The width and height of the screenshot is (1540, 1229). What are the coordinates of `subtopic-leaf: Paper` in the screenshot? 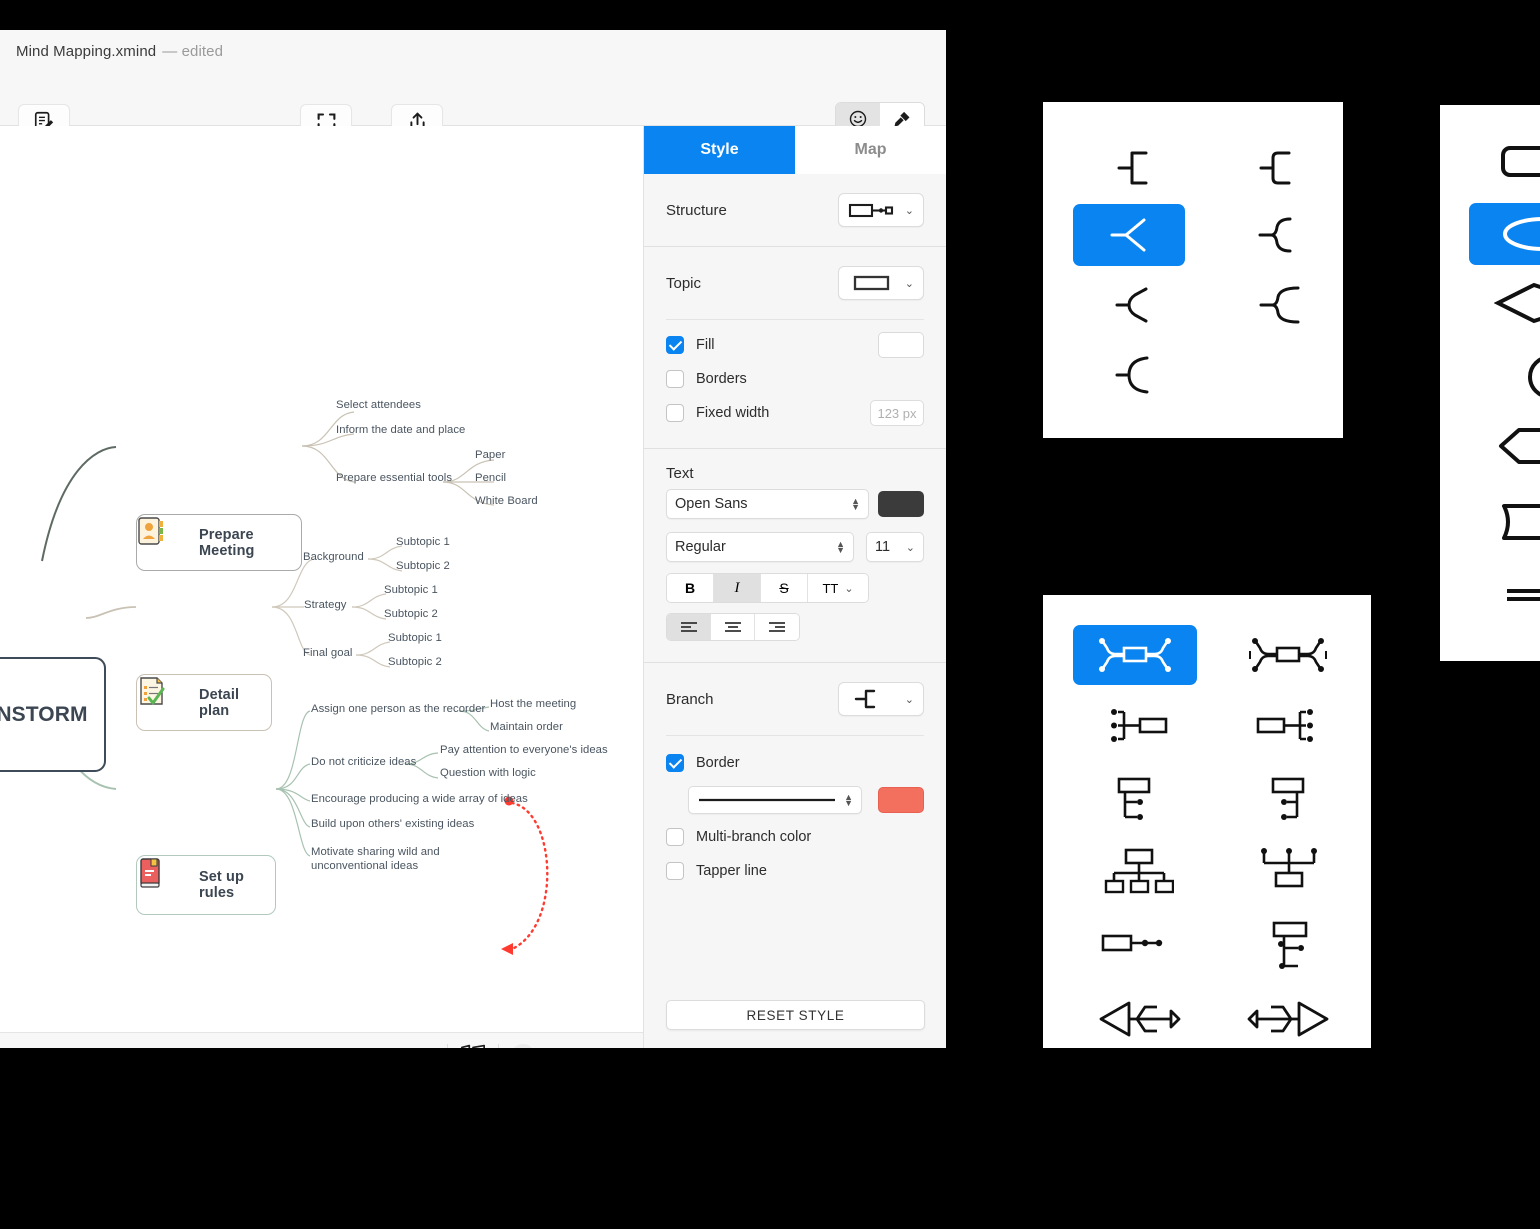 It's located at (490, 455).